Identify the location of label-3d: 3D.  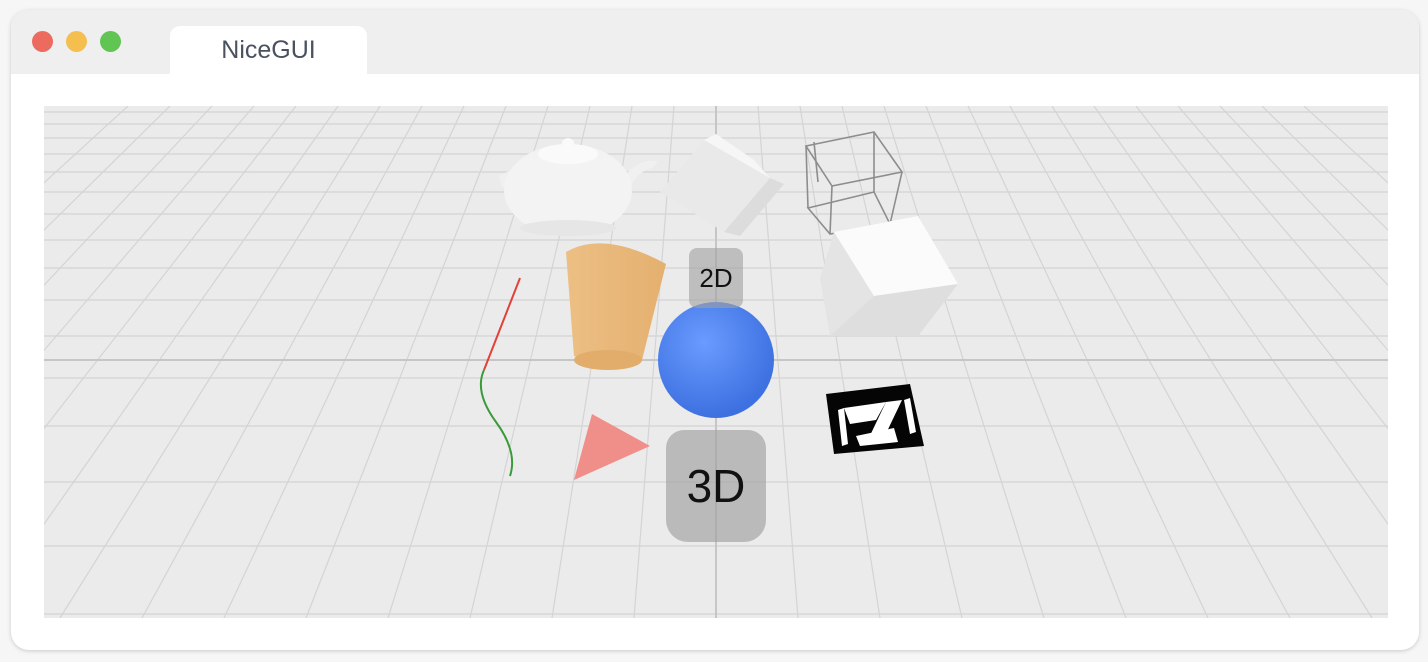
(716, 486).